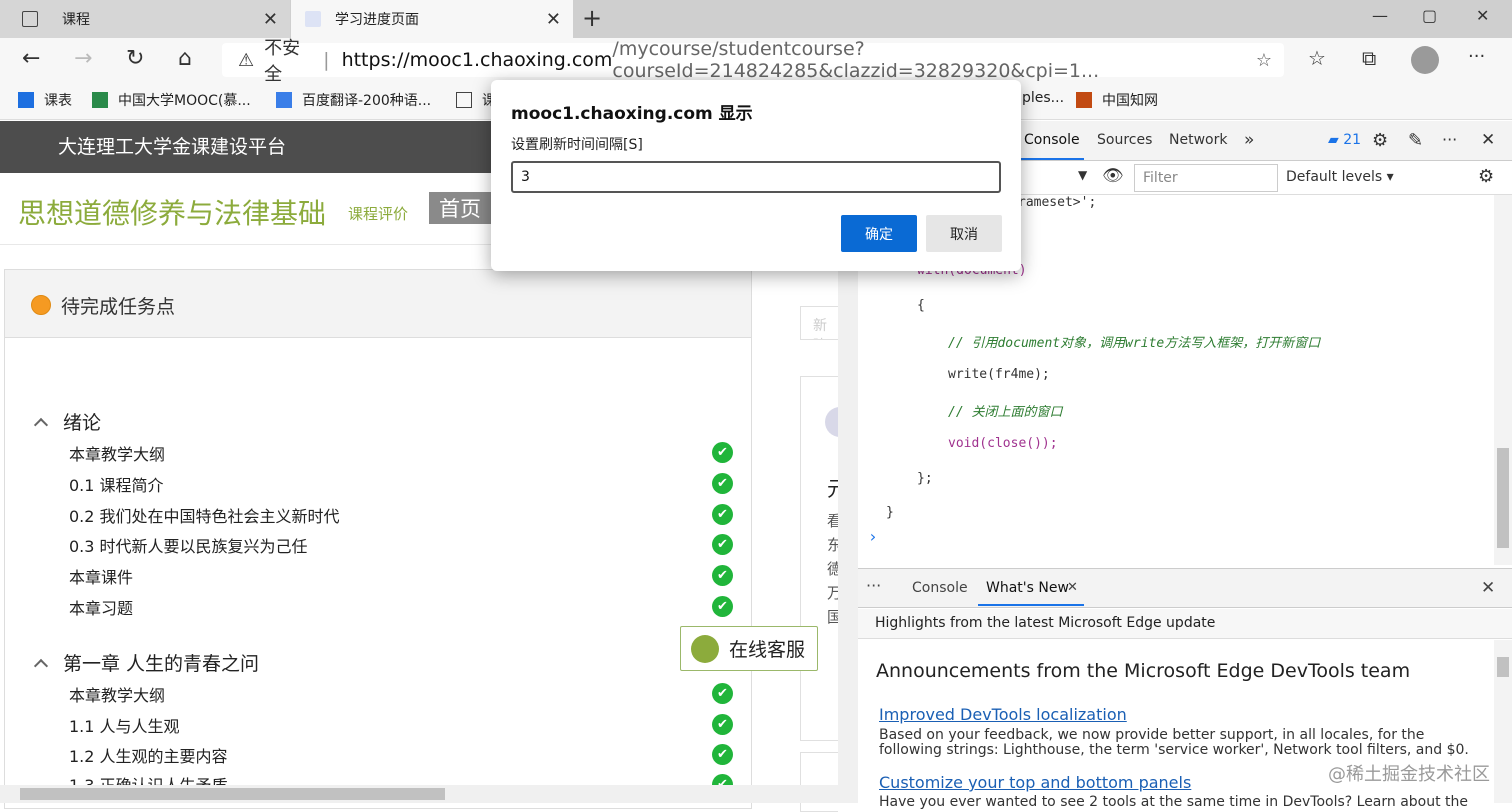 This screenshot has height=812, width=1512. What do you see at coordinates (1113, 176) in the screenshot?
I see `eye-icon: 👁` at bounding box center [1113, 176].